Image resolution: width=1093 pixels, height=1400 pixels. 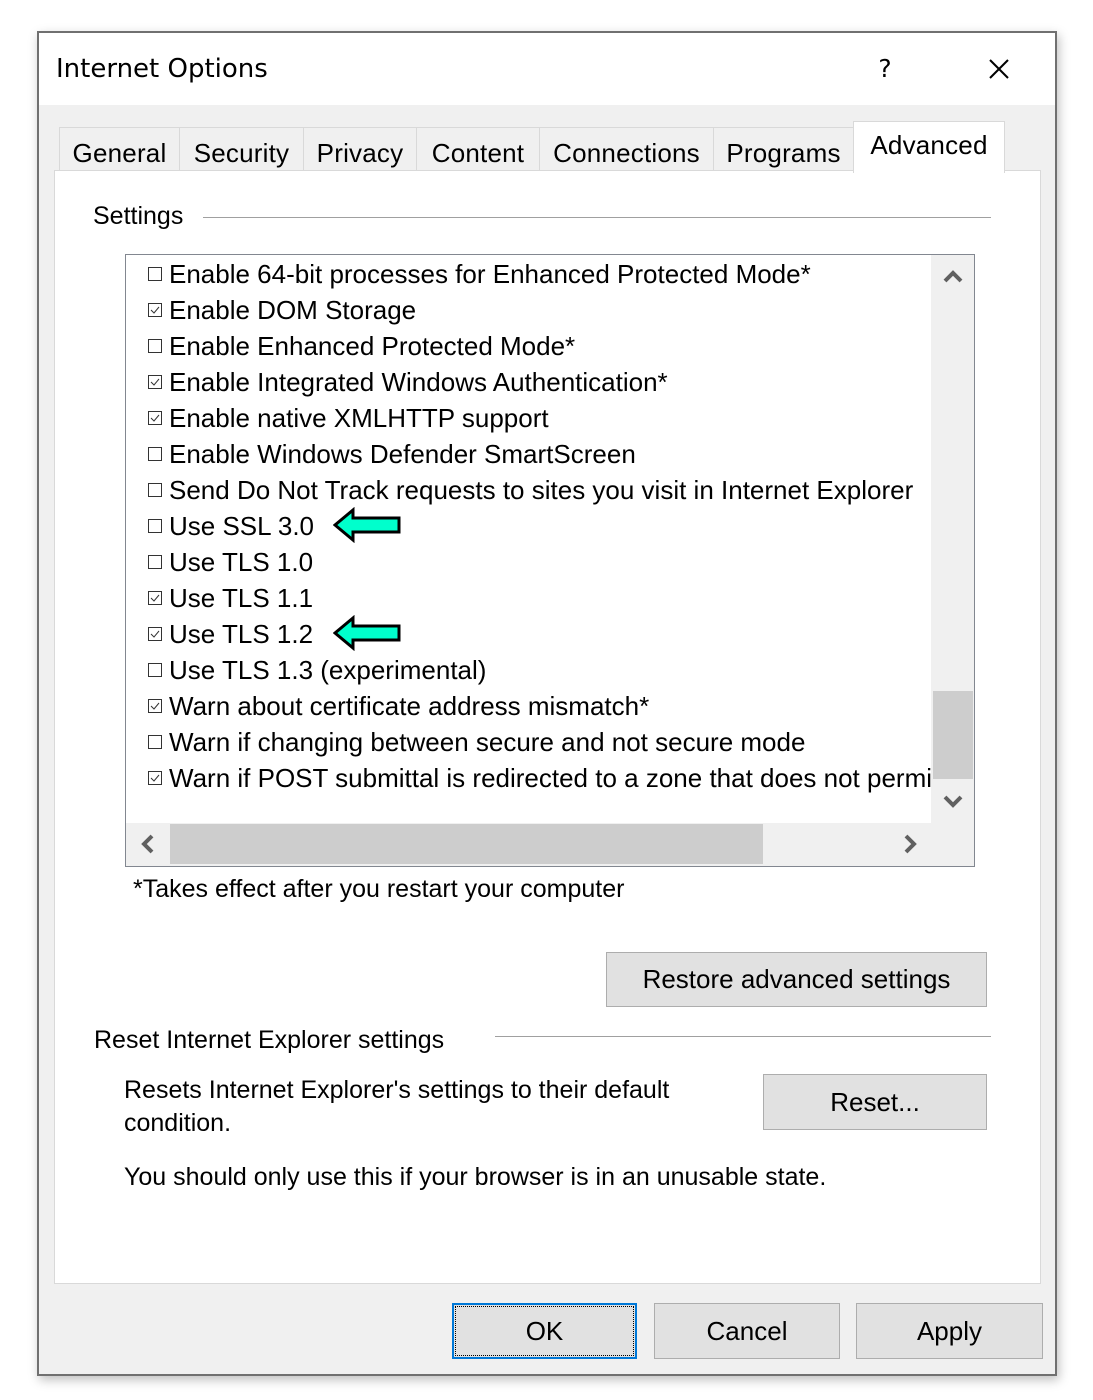 What do you see at coordinates (119, 149) in the screenshot?
I see `tab-general: General` at bounding box center [119, 149].